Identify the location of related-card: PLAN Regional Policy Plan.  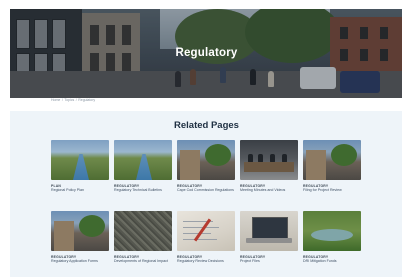
(80, 170).